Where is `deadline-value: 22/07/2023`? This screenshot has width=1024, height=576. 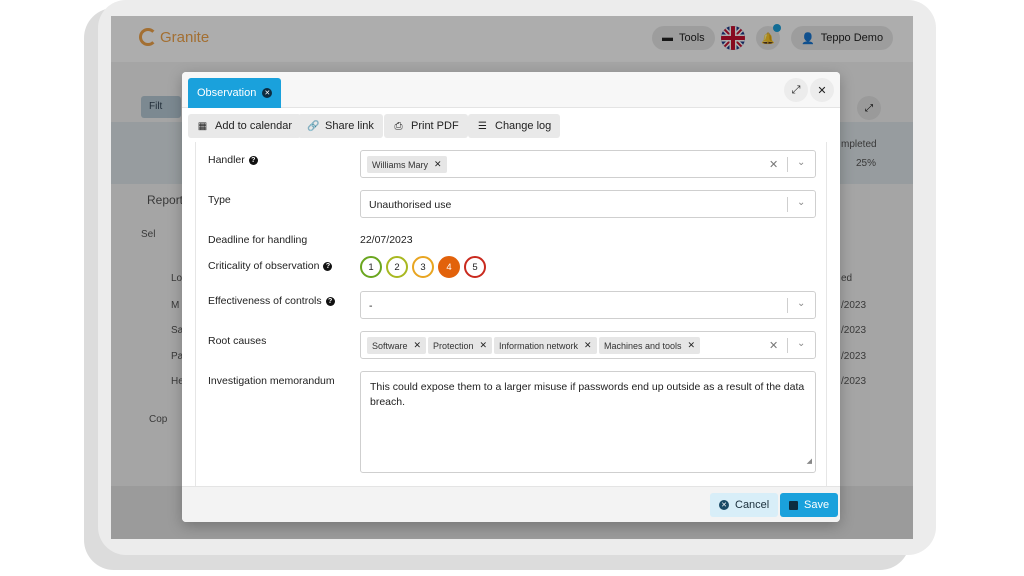 deadline-value: 22/07/2023 is located at coordinates (386, 240).